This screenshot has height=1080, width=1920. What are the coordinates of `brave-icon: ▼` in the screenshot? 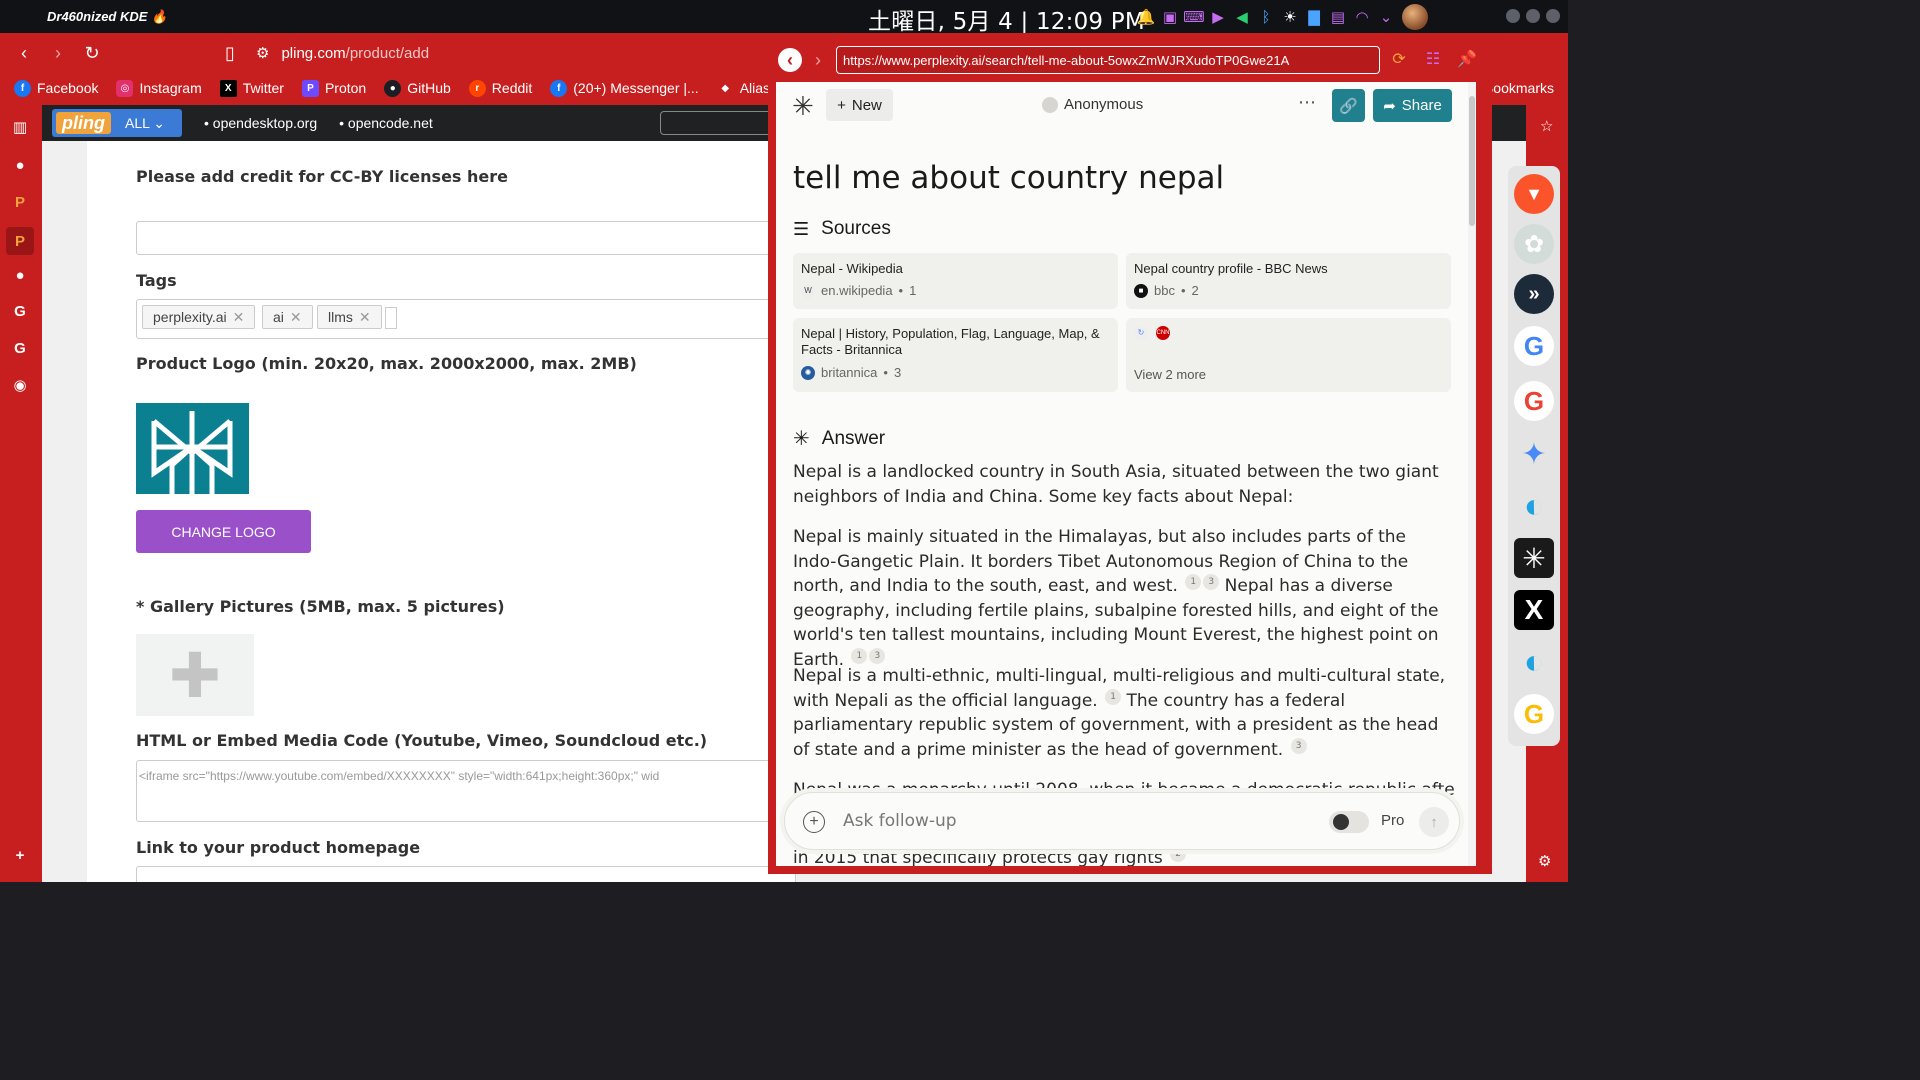 It's located at (1534, 194).